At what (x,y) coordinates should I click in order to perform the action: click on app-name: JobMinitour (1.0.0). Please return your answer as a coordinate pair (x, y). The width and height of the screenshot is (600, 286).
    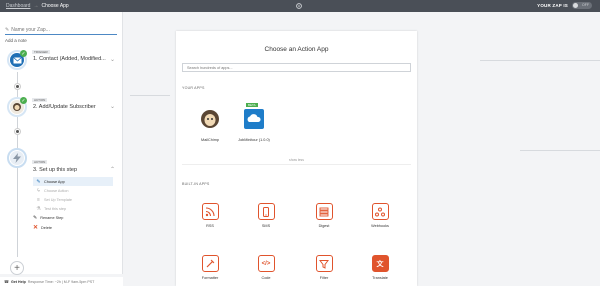
    Looking at the image, I should click on (254, 140).